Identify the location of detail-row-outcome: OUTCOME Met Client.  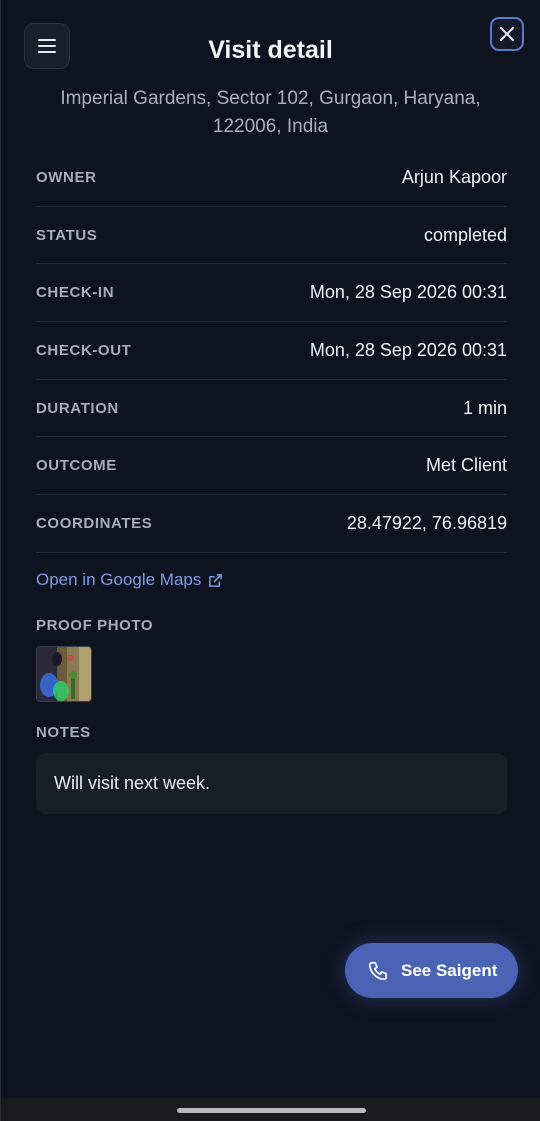
(271, 466).